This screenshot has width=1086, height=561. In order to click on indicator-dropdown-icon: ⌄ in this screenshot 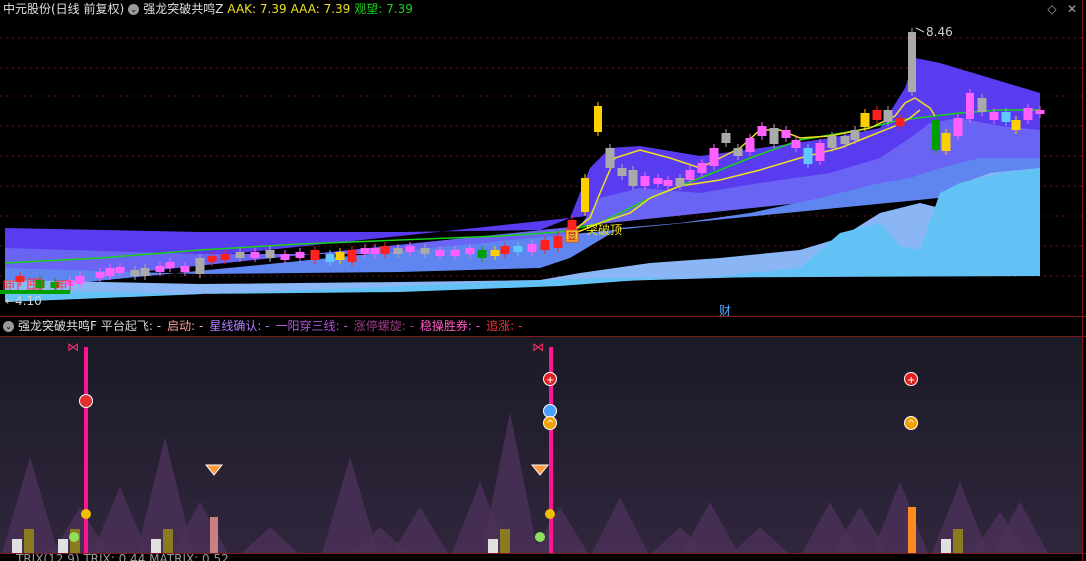, I will do `click(134, 9)`.